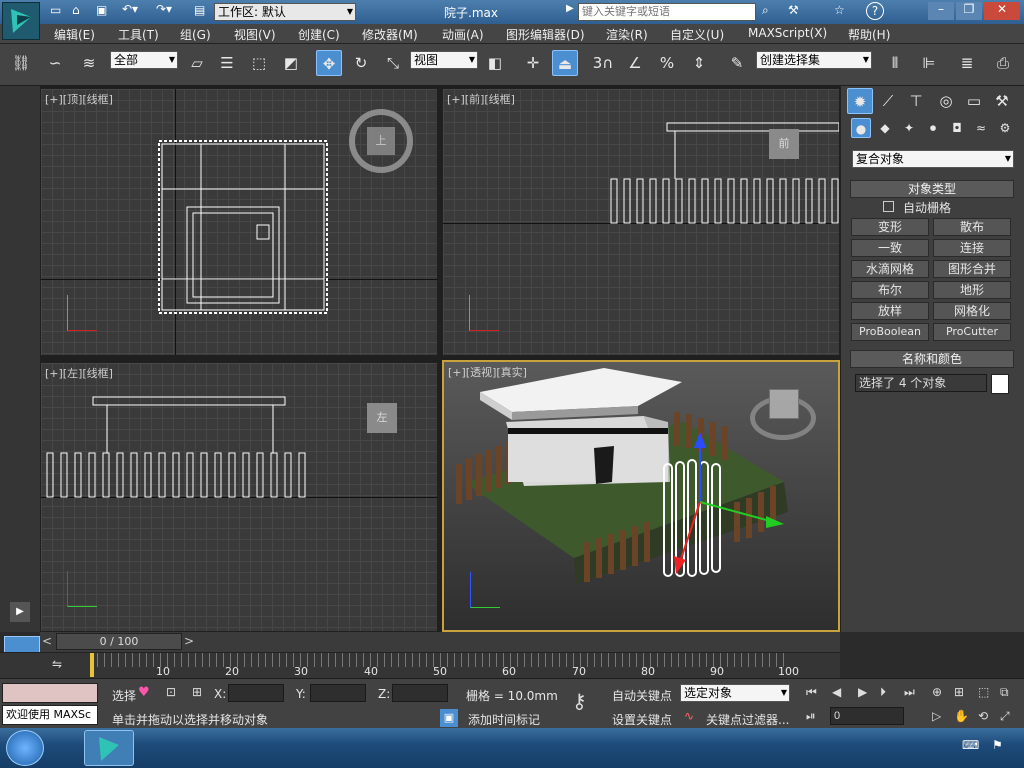 The image size is (1024, 768). Describe the element at coordinates (959, 692) in the screenshot. I see `zoom-all-icon: ⊞` at that location.